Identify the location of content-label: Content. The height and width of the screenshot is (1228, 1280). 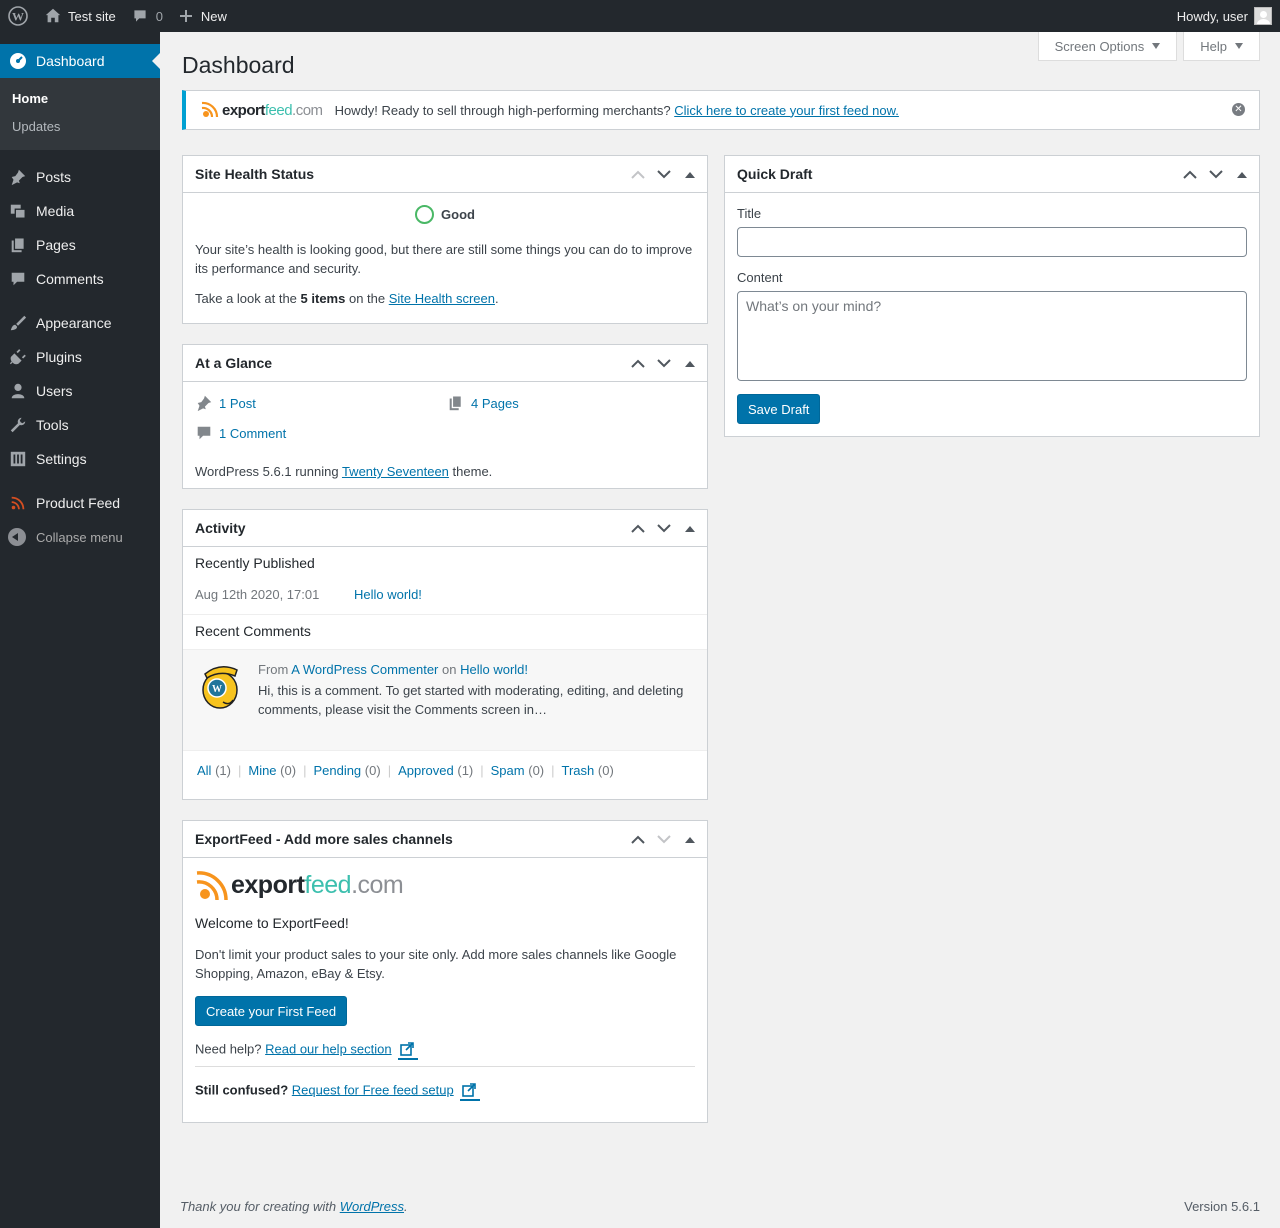
(760, 277).